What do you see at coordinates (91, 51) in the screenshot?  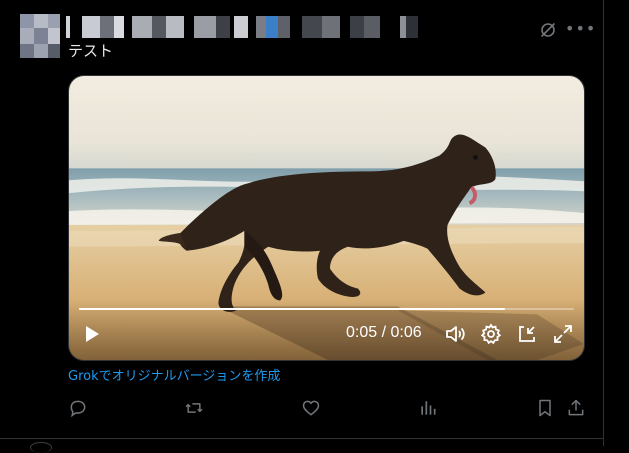 I see `post-text: テスト` at bounding box center [91, 51].